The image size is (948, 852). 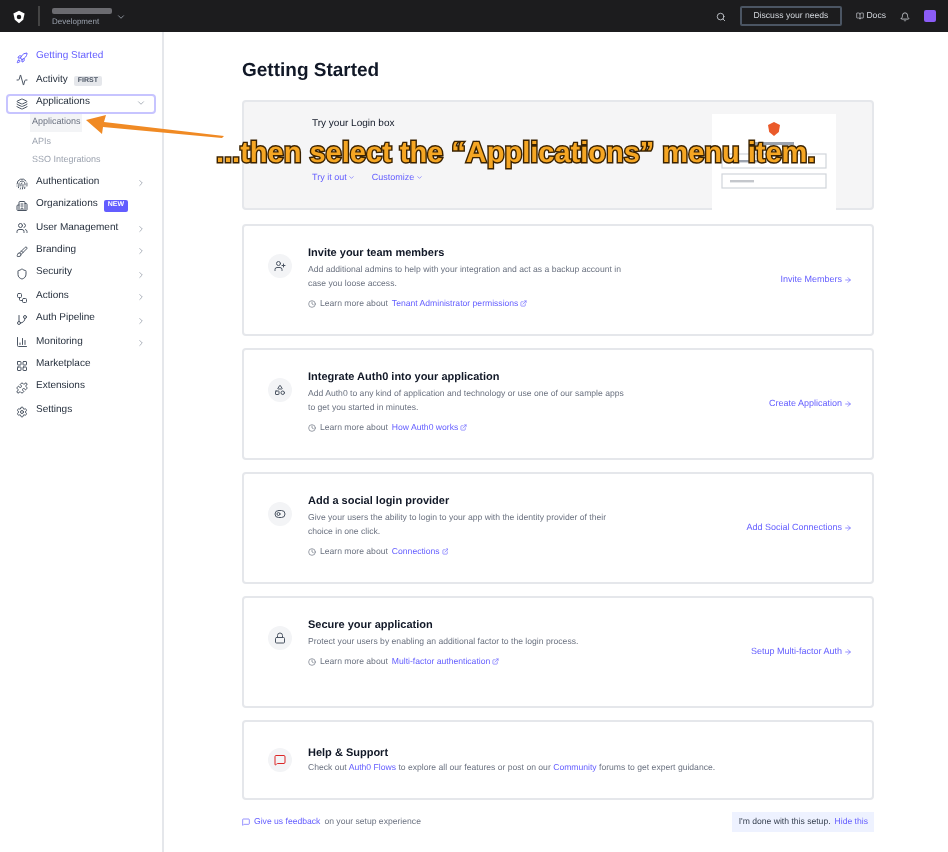 I want to click on brush-icon, so click(x=22, y=251).